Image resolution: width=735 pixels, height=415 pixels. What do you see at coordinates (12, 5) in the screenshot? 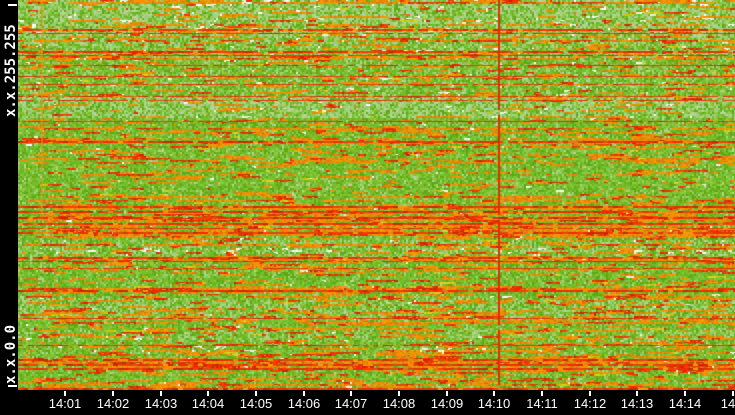
I see `y-axis-top-tick` at bounding box center [12, 5].